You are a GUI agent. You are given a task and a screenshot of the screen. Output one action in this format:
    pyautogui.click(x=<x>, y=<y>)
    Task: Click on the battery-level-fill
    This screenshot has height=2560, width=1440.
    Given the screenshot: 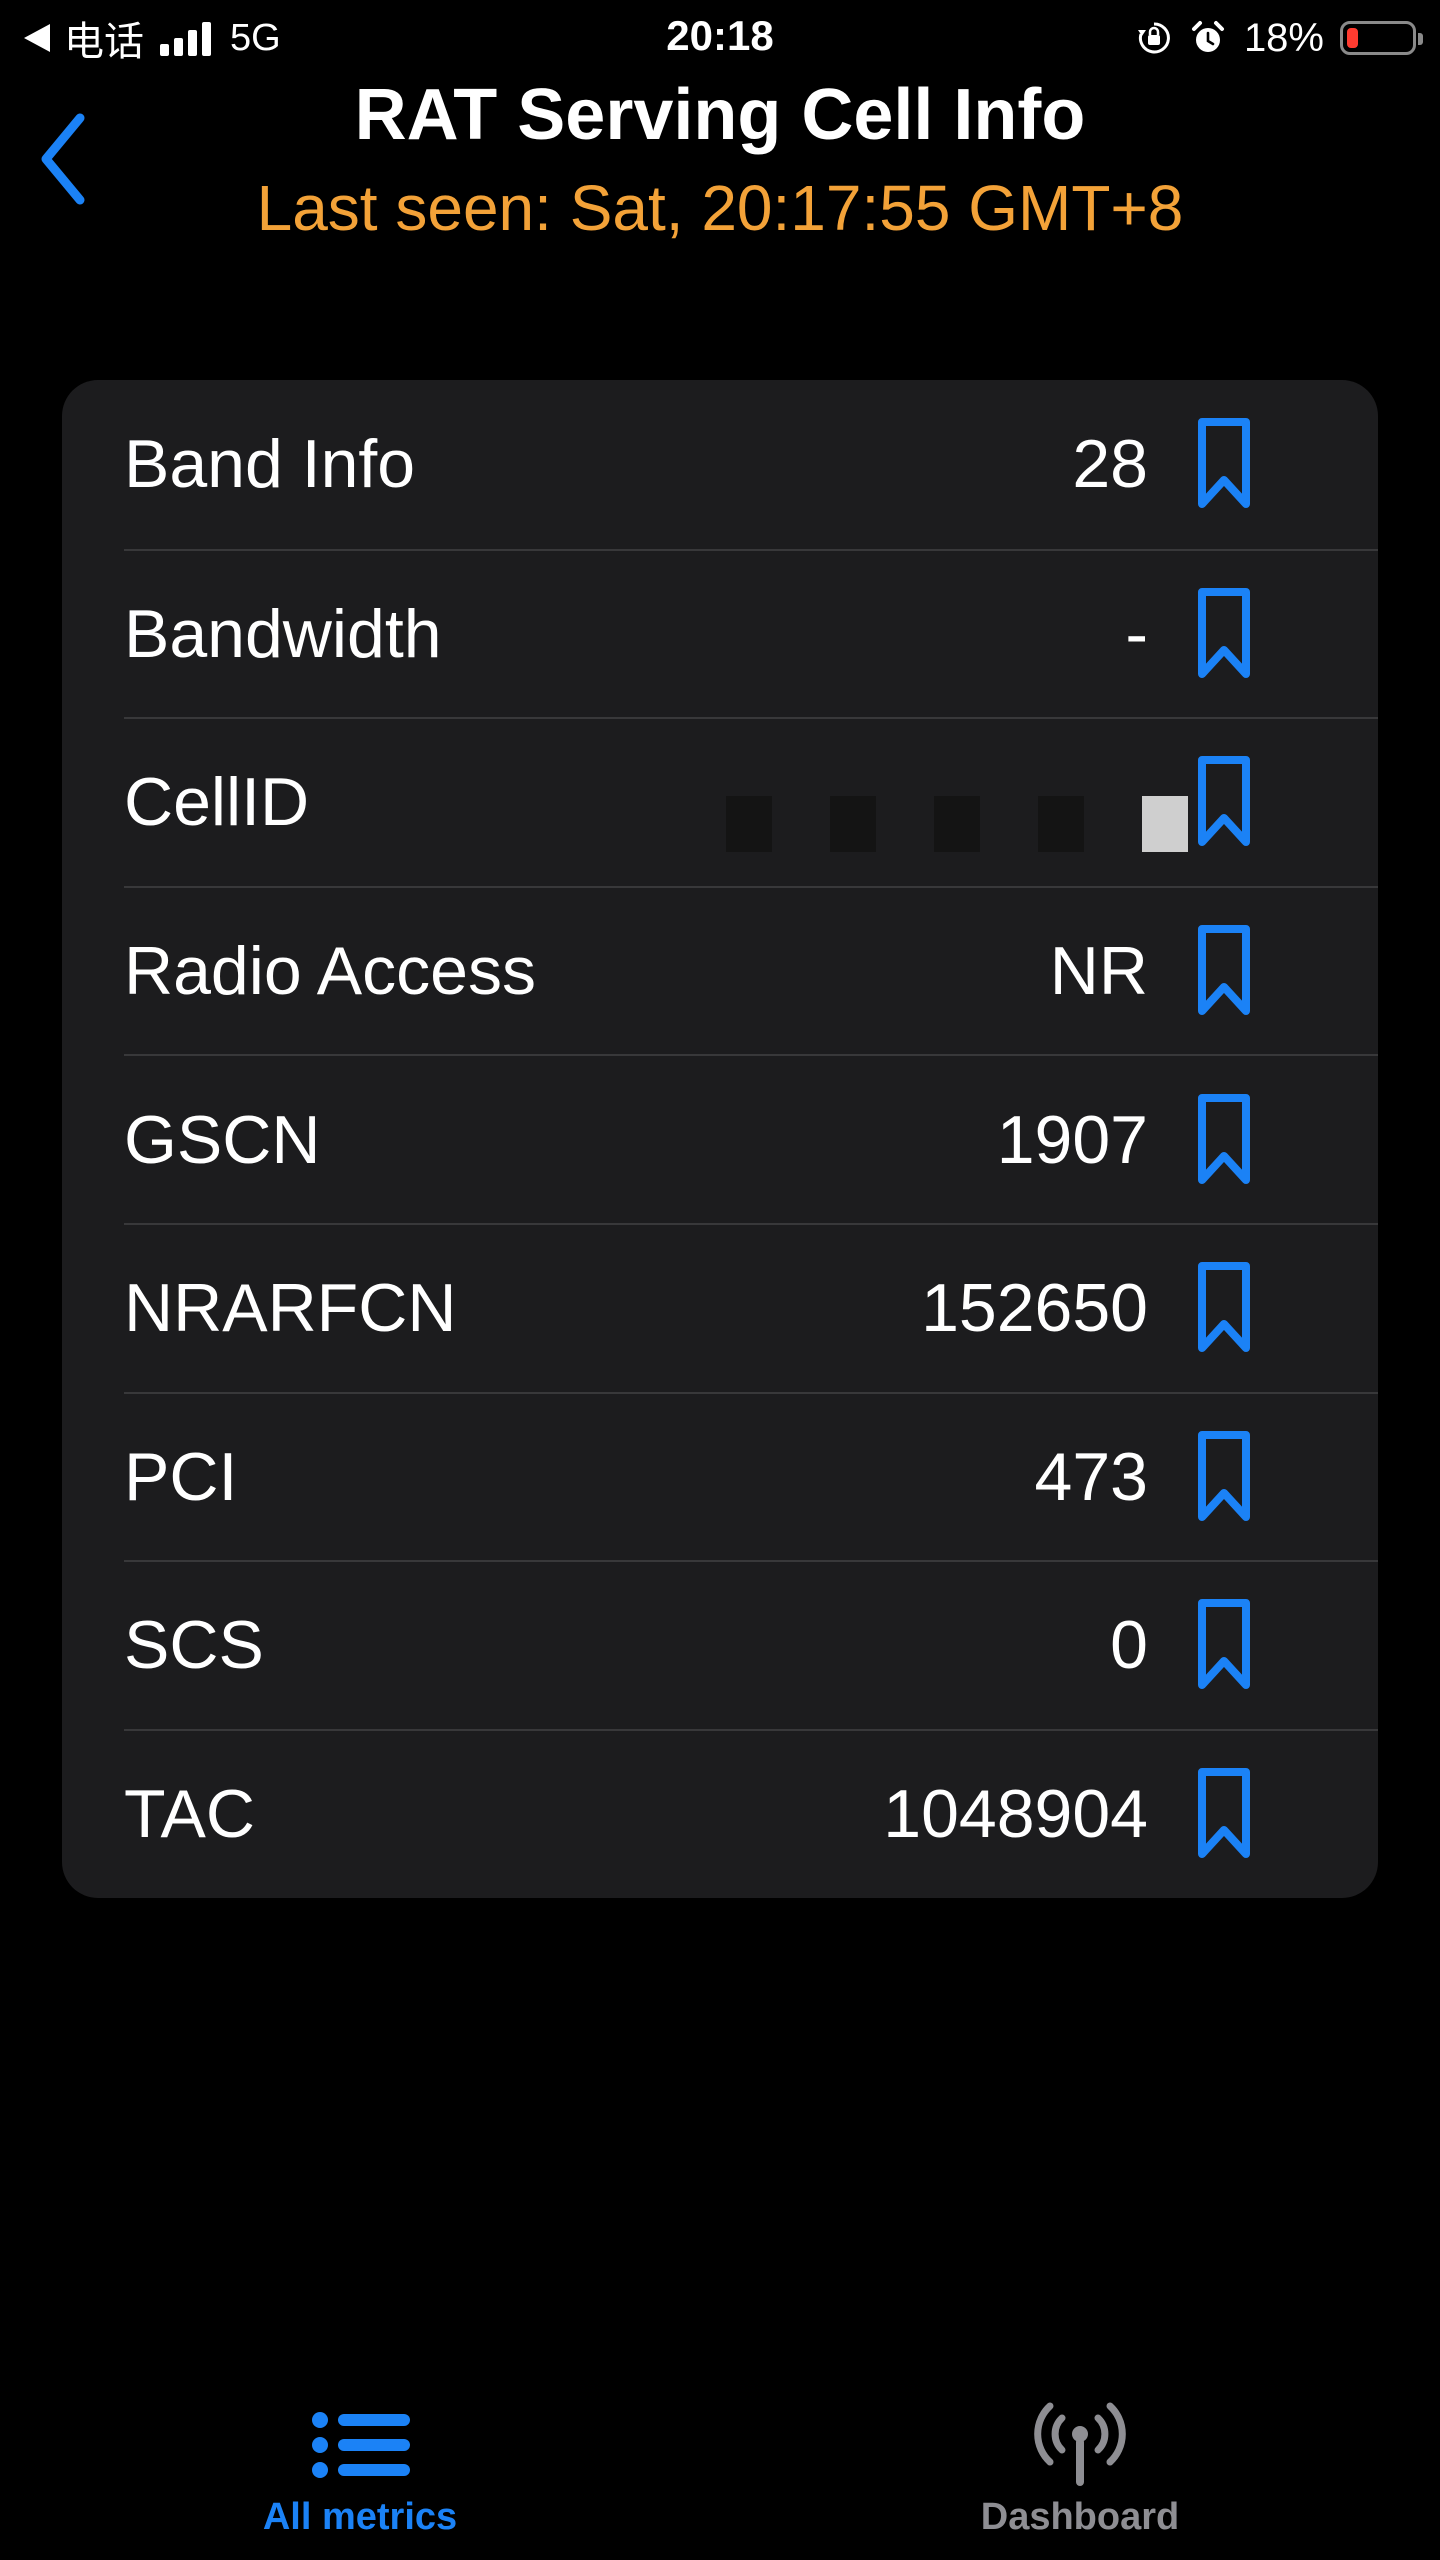 What is the action you would take?
    pyautogui.click(x=1352, y=38)
    